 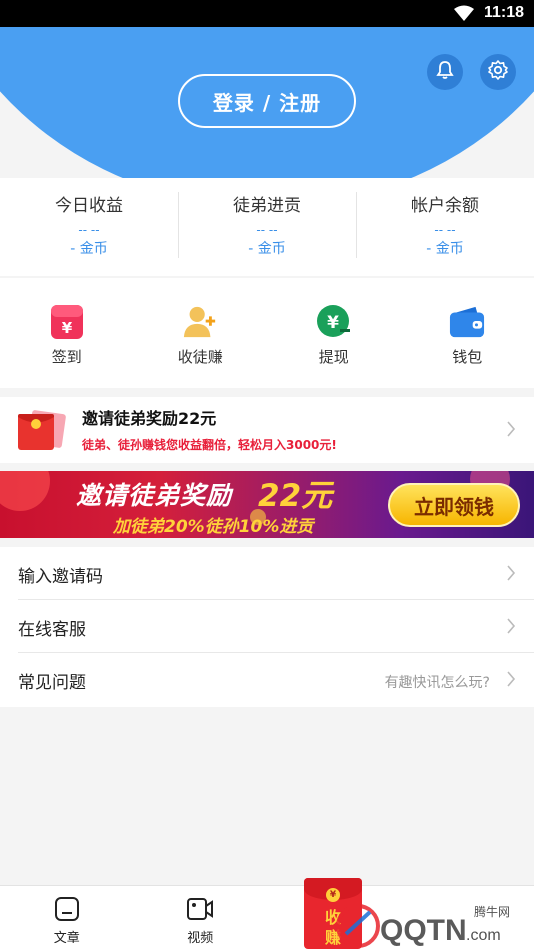 What do you see at coordinates (423, 930) in the screenshot?
I see `svg-text: QQTN` at bounding box center [423, 930].